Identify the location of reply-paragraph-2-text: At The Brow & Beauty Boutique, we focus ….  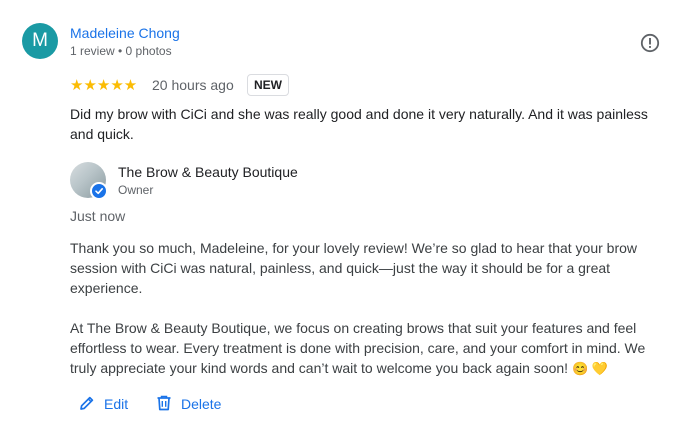
(358, 348).